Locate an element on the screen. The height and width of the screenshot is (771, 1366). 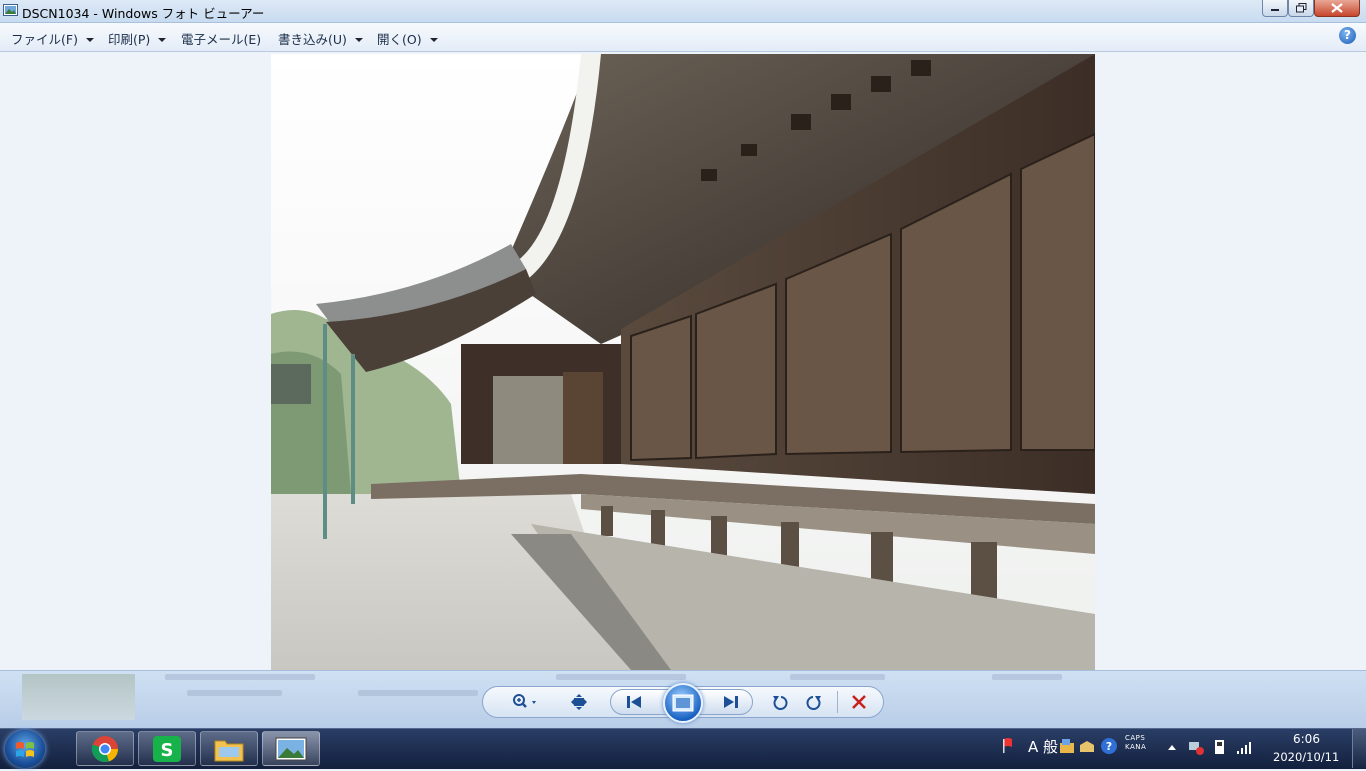
minimize-button is located at coordinates (1275, 8).